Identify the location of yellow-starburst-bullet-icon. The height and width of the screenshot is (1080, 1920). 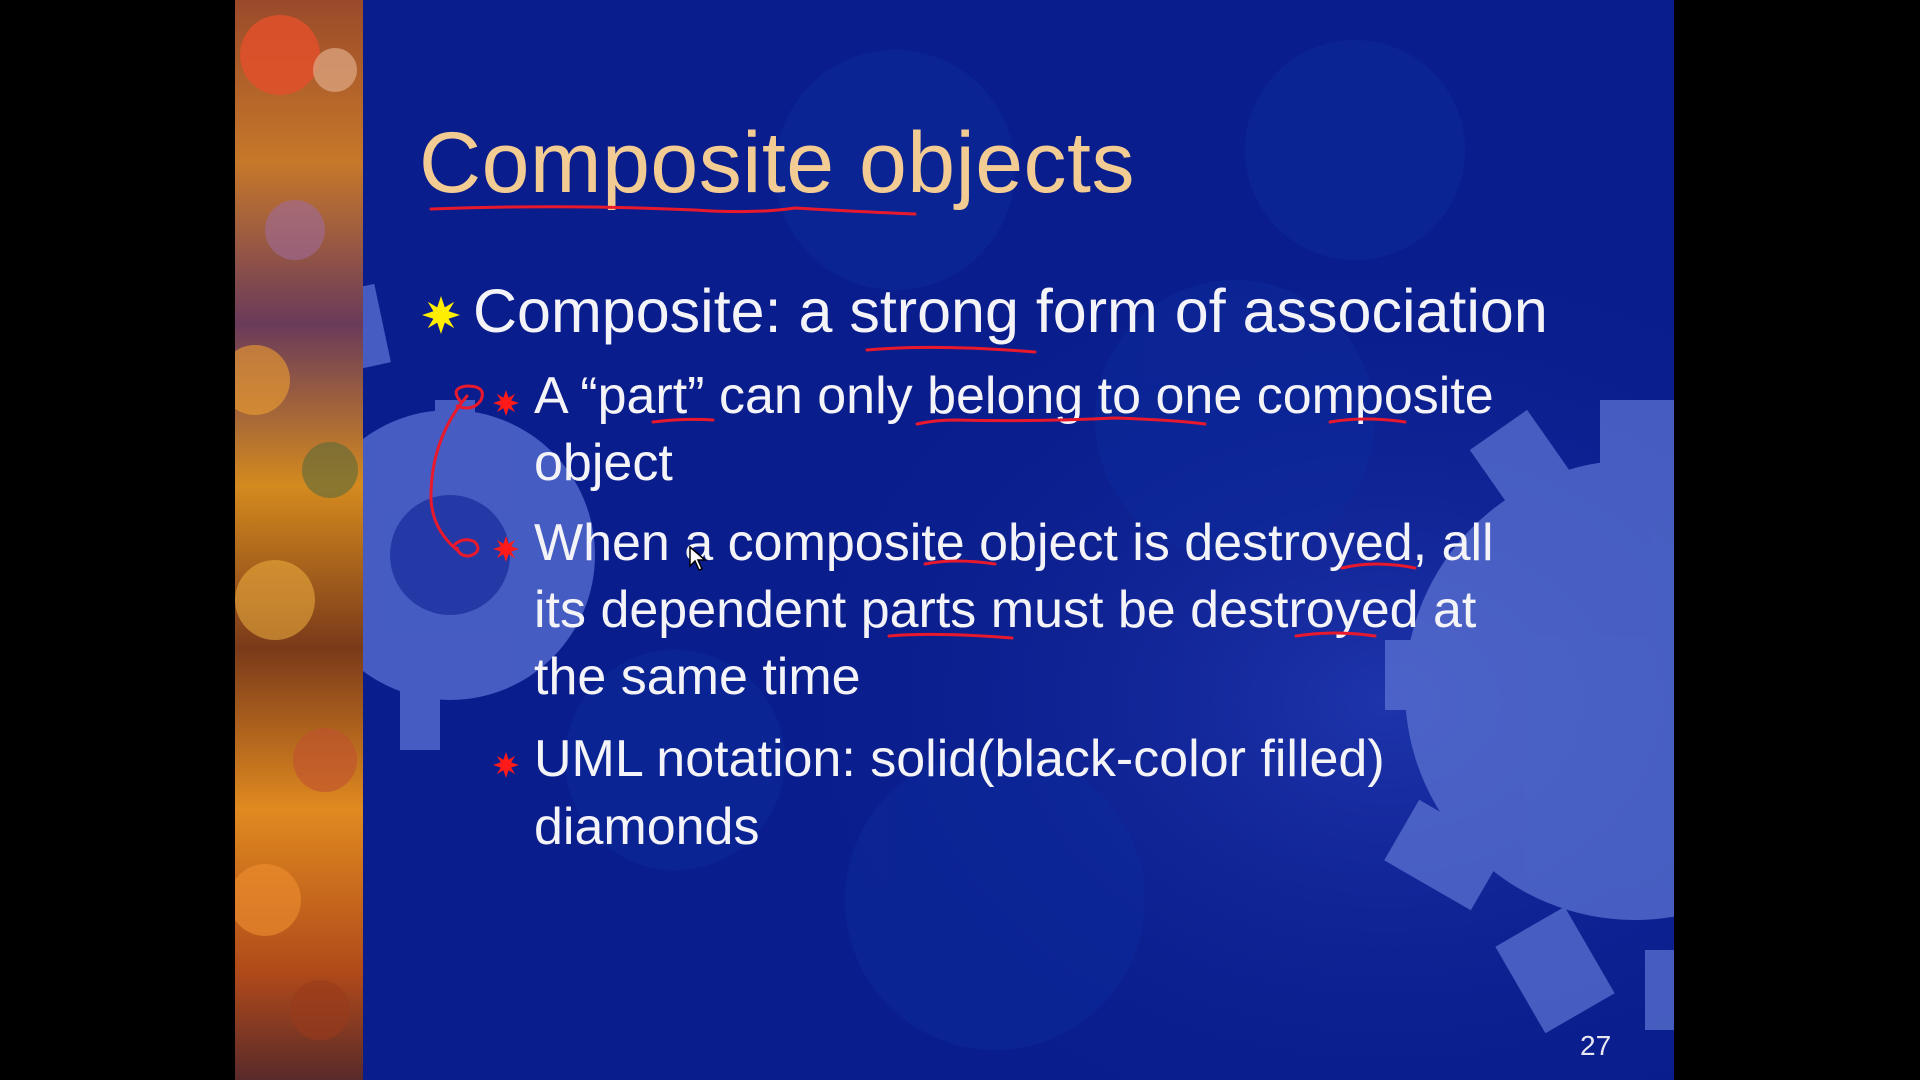
(441, 315).